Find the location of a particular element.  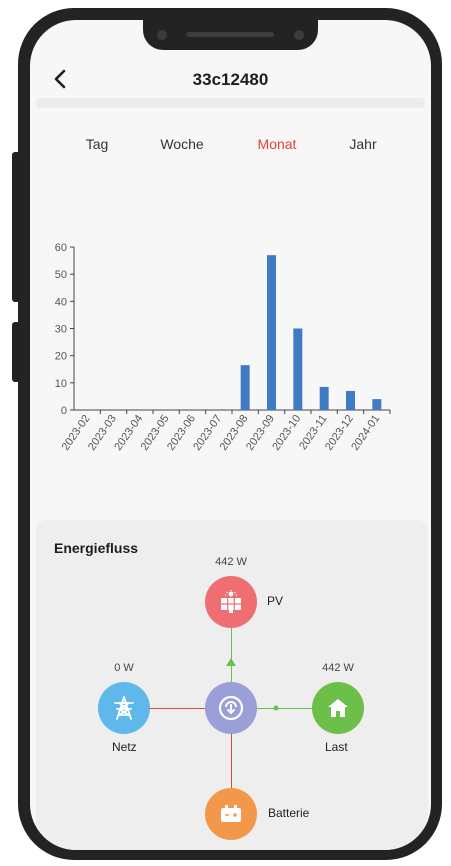

pv-node is located at coordinates (231, 602).